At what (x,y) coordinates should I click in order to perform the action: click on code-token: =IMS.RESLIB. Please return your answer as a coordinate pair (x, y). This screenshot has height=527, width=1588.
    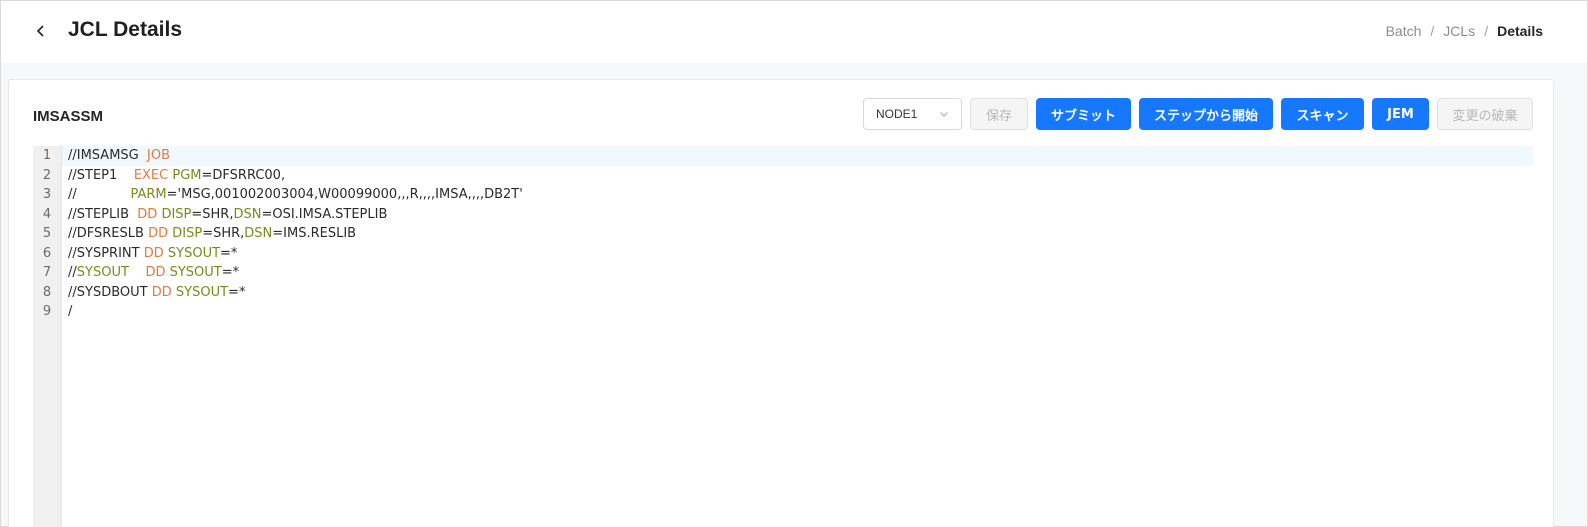
    Looking at the image, I should click on (314, 233).